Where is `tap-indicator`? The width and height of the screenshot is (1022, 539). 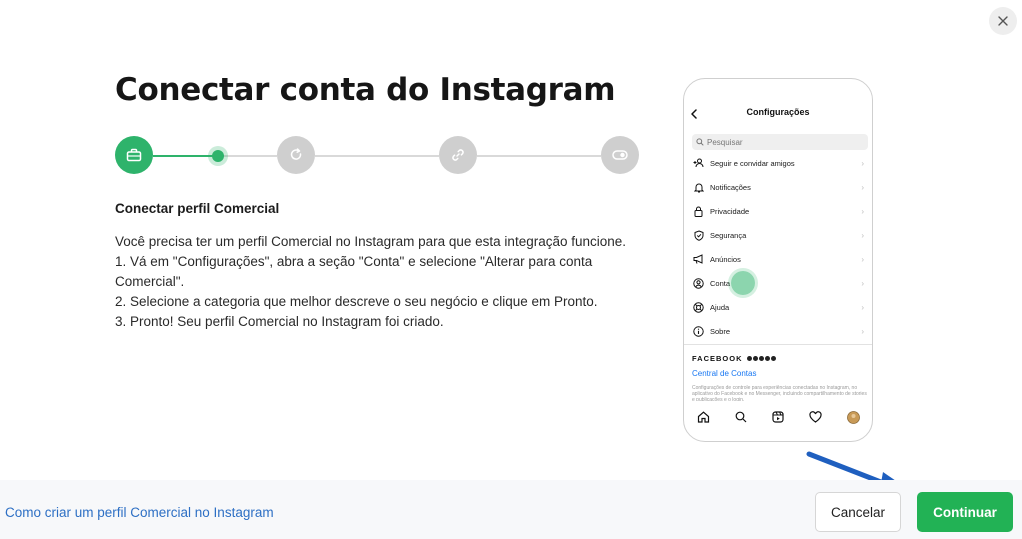 tap-indicator is located at coordinates (743, 283).